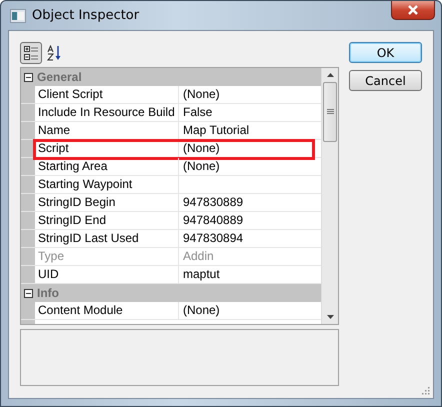 The image size is (442, 407). What do you see at coordinates (107, 220) in the screenshot?
I see `property-name: StringID End` at bounding box center [107, 220].